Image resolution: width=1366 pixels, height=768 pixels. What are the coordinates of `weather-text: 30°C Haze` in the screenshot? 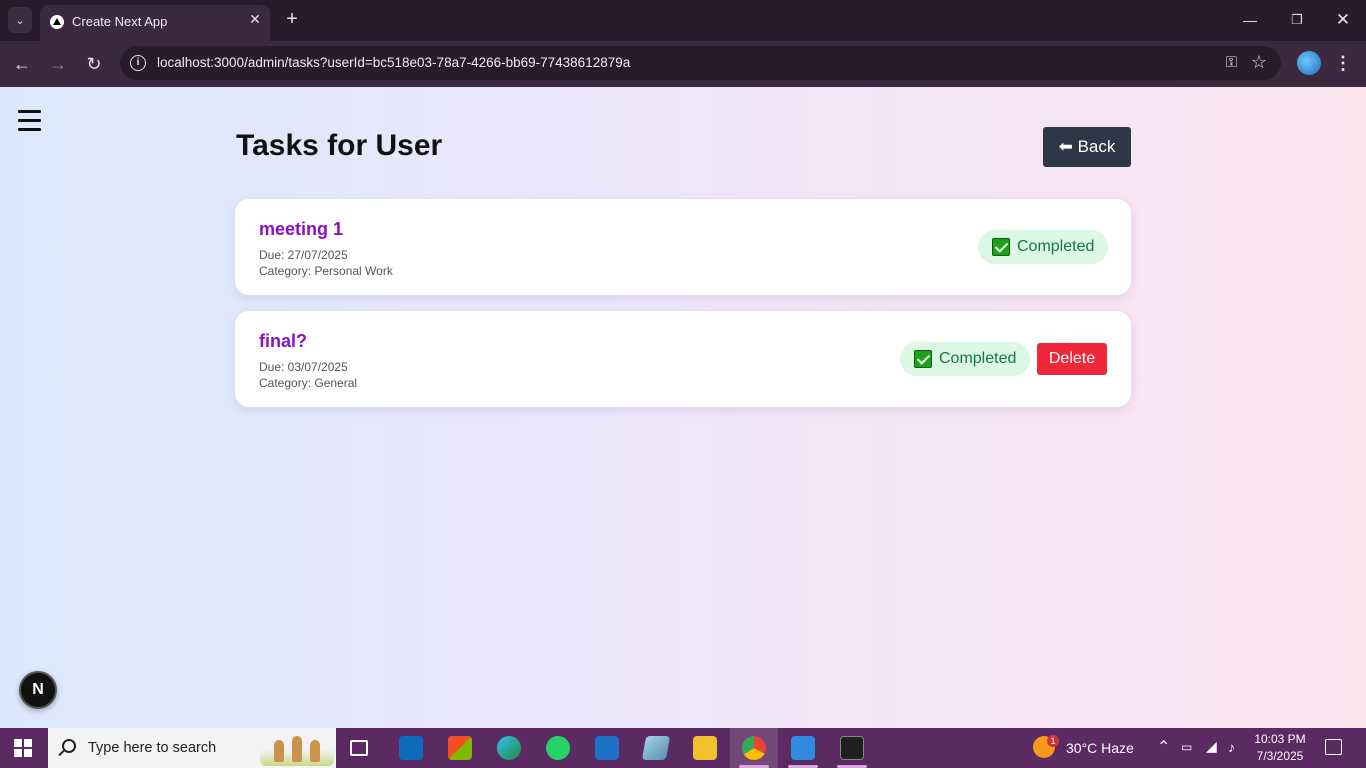 It's located at (1100, 748).